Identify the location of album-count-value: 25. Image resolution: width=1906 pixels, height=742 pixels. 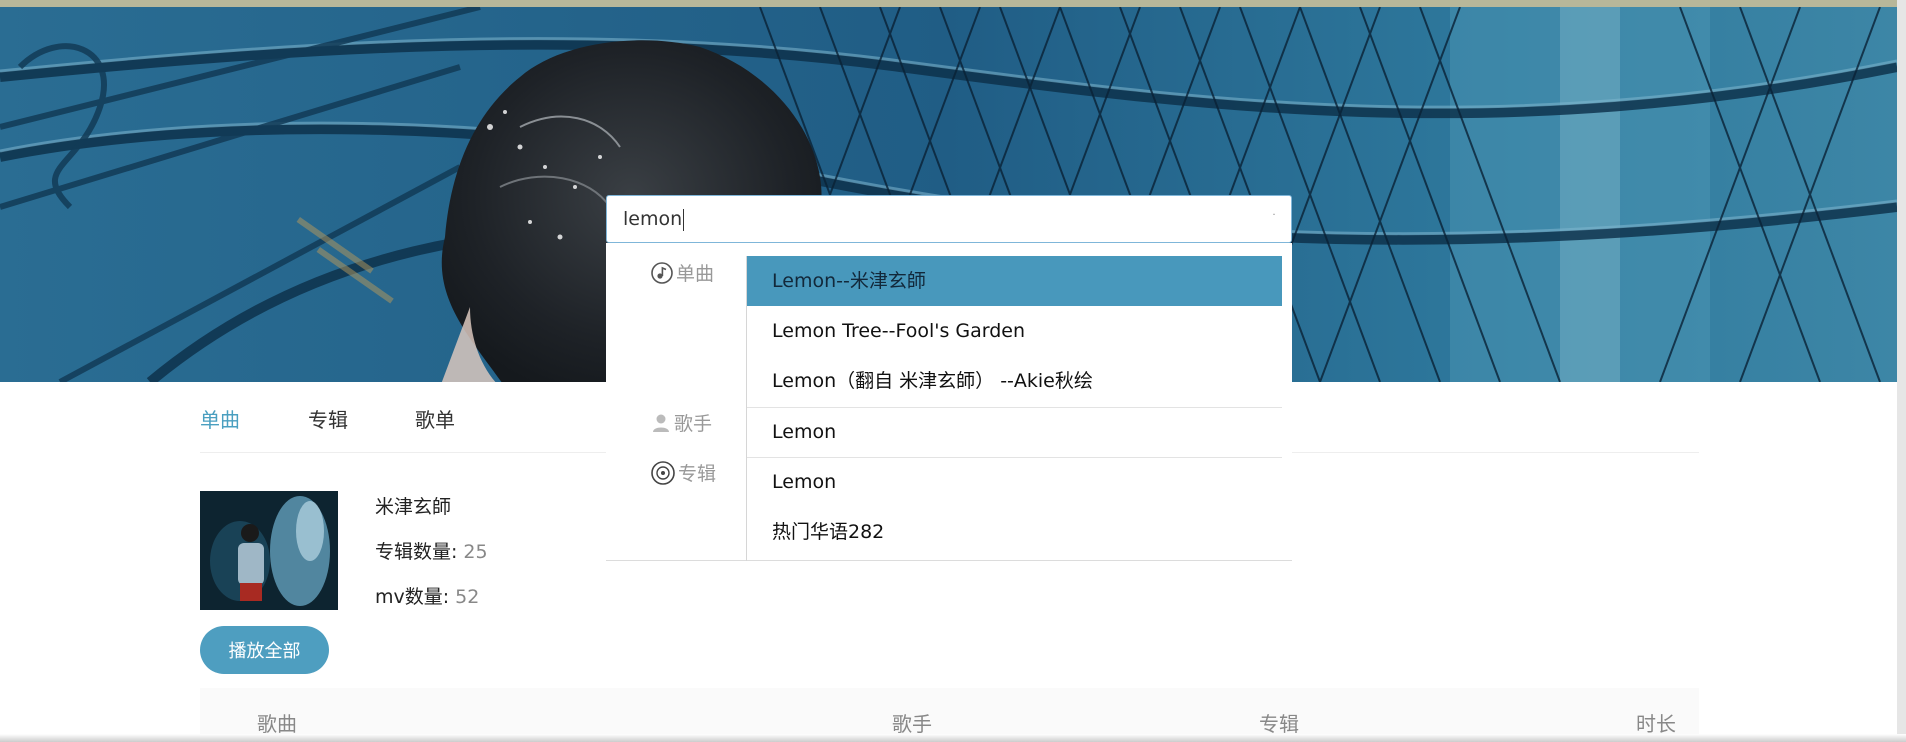
(475, 552).